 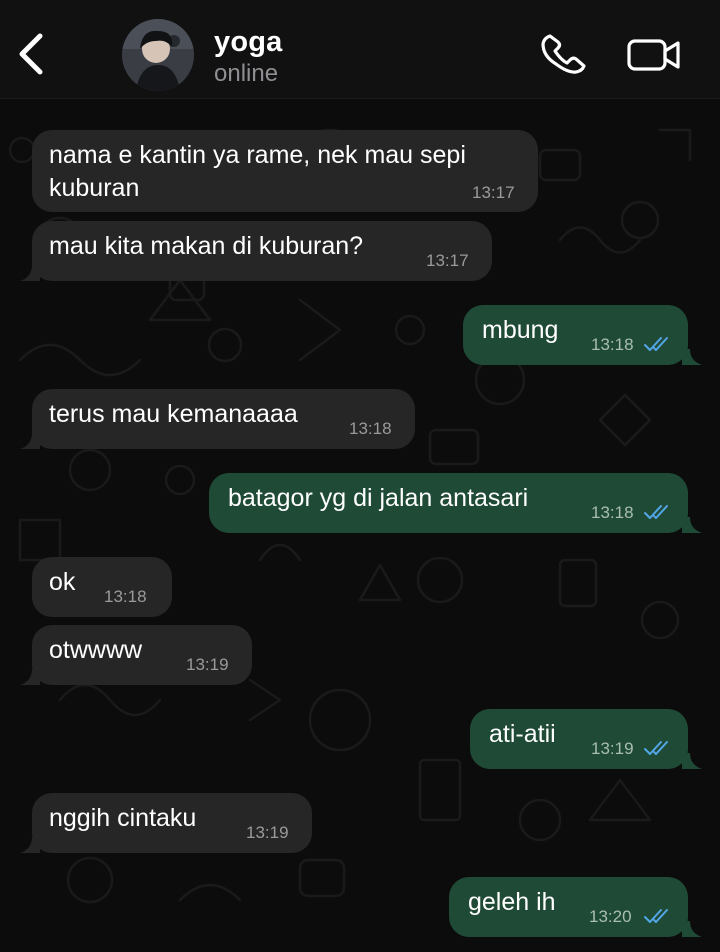 I want to click on message-bubble-incoming: mau kita makan di kuburan? 13:17, so click(x=262, y=251).